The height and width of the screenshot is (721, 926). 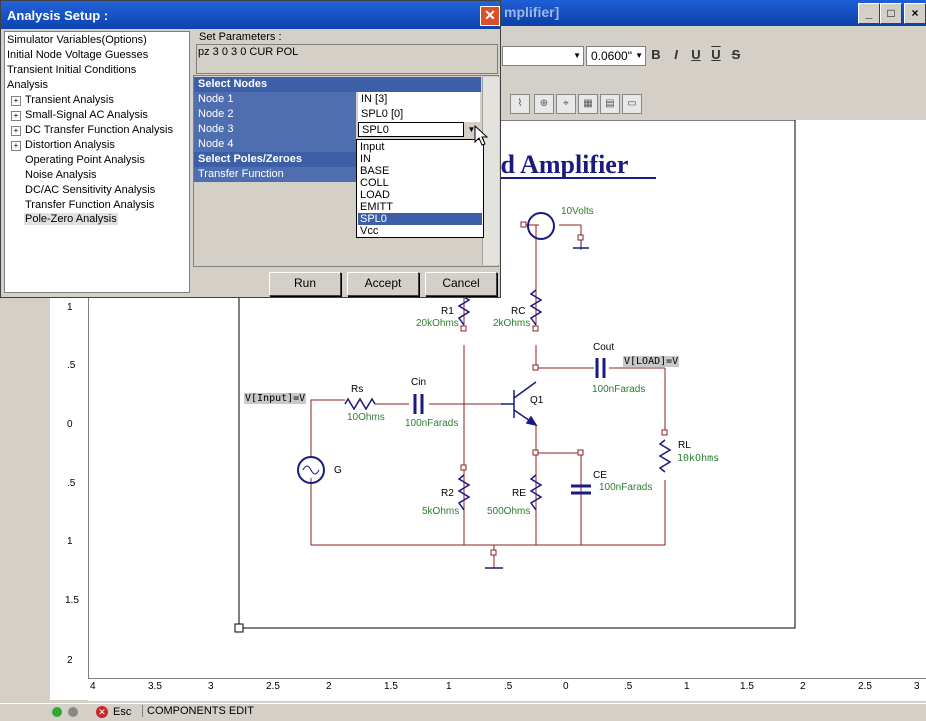 What do you see at coordinates (277, 84) in the screenshot?
I see `select-nodes-header: Select Nodes` at bounding box center [277, 84].